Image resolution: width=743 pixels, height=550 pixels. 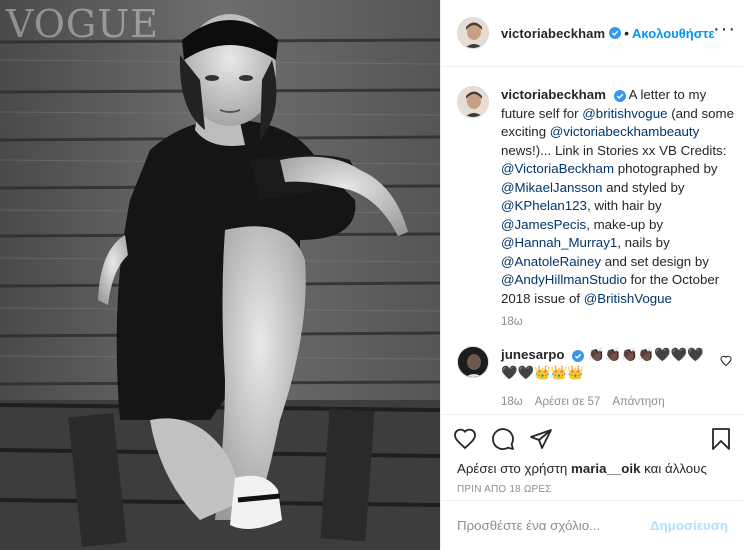 I want to click on mention-link: @MikaelJansson, so click(x=551, y=187).